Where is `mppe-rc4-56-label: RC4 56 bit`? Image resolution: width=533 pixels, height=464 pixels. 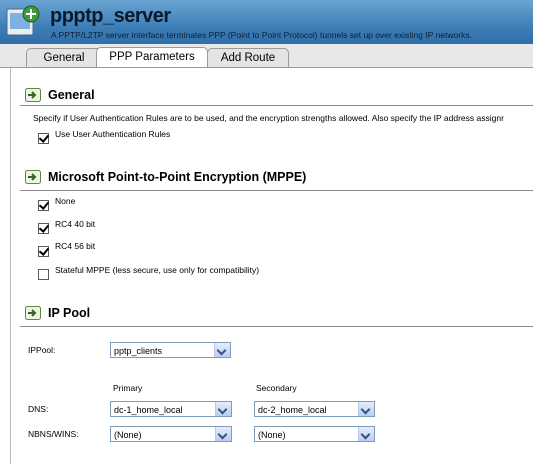 mppe-rc4-56-label: RC4 56 bit is located at coordinates (75, 246).